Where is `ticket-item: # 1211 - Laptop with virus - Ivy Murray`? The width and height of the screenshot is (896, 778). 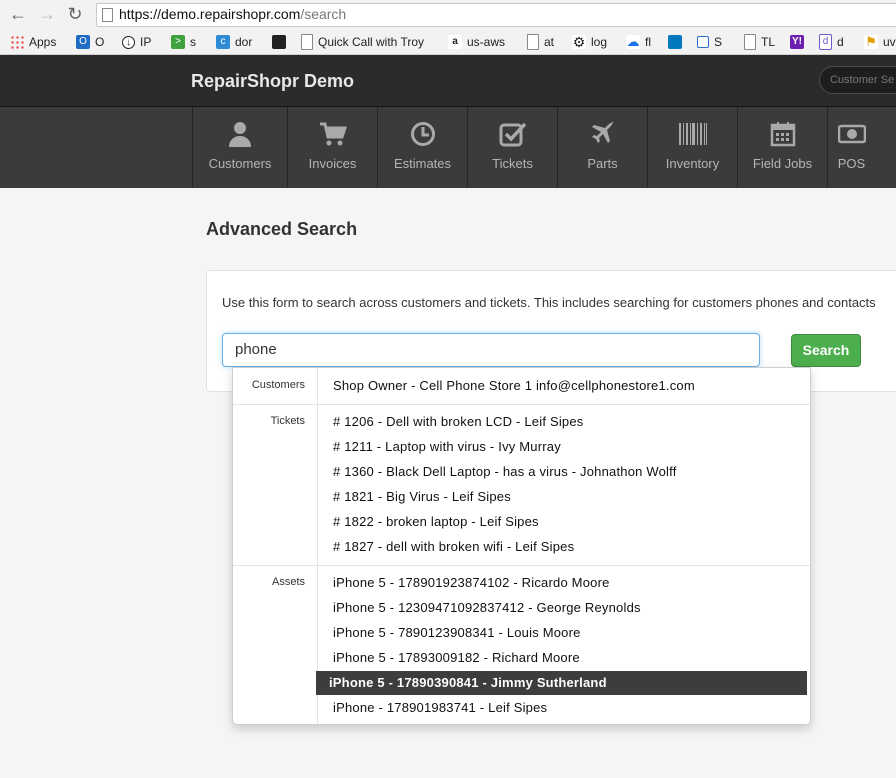 ticket-item: # 1211 - Laptop with virus - Ivy Murray is located at coordinates (561, 447).